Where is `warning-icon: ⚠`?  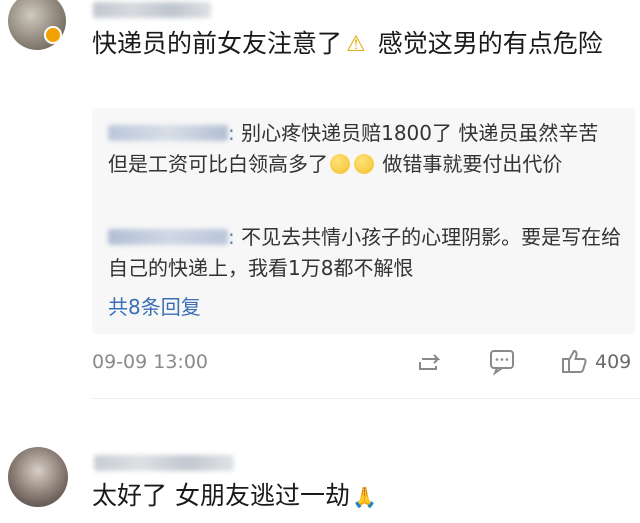
warning-icon: ⚠ is located at coordinates (356, 44).